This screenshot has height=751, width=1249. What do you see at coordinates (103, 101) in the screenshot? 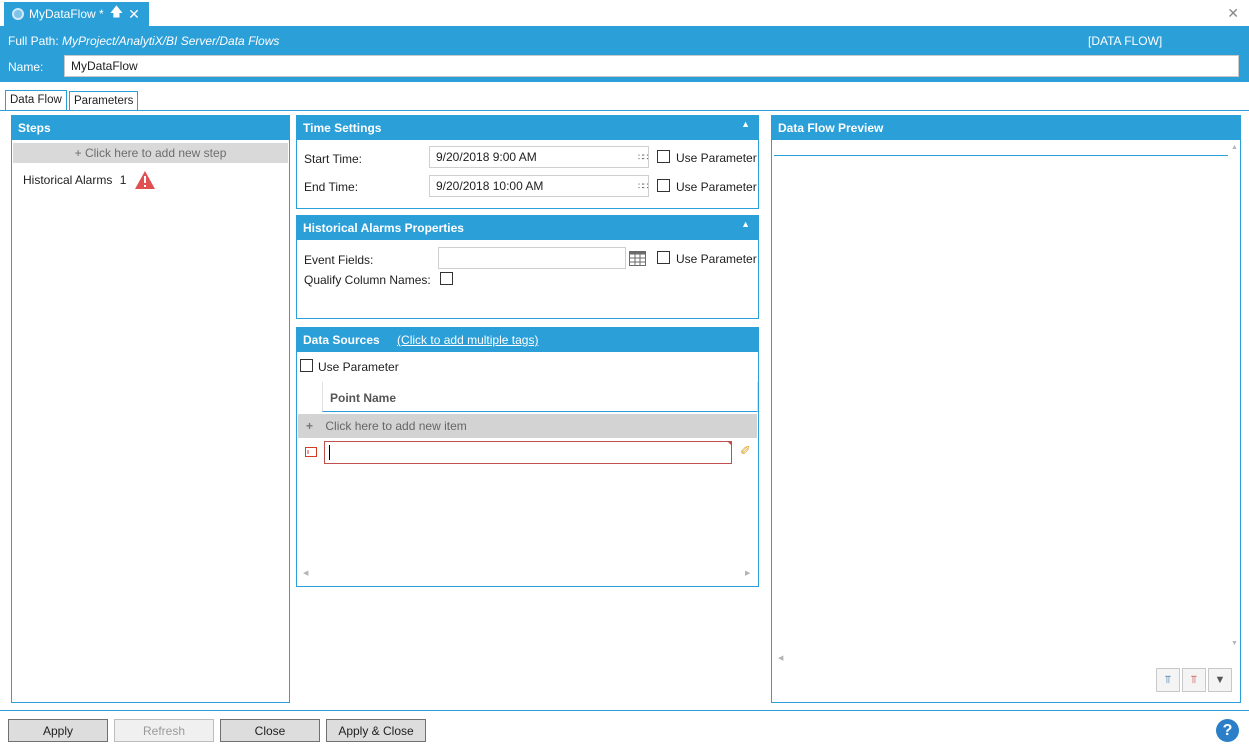
I see `tab-parameters: Parameters` at bounding box center [103, 101].